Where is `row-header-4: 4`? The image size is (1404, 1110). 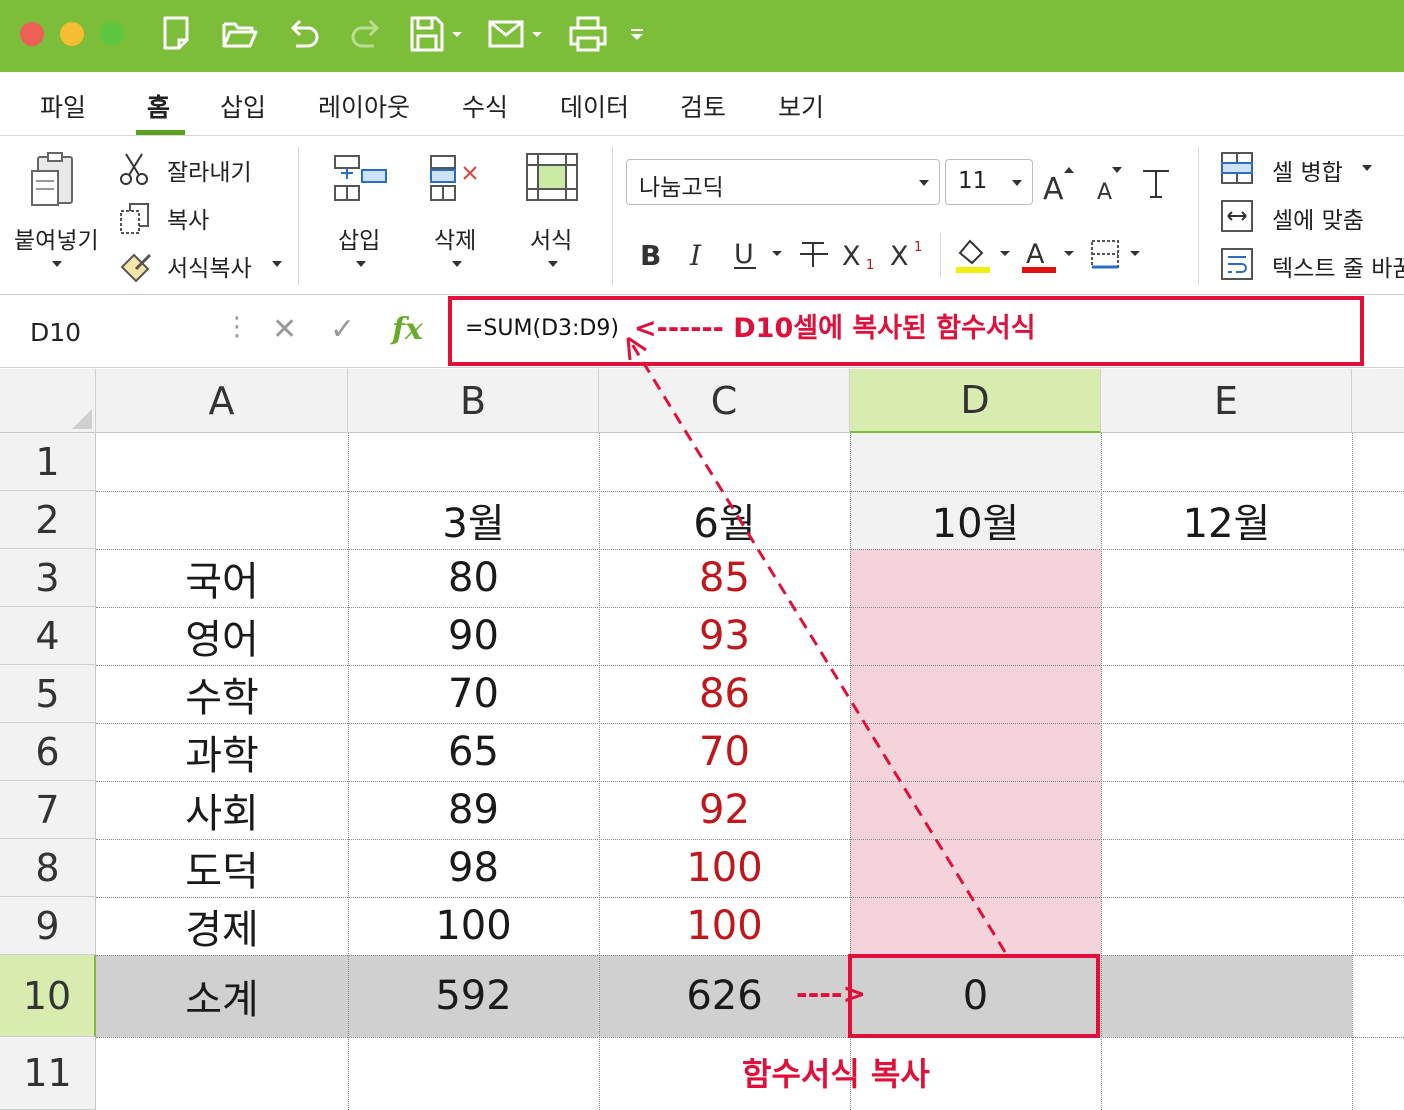 row-header-4: 4 is located at coordinates (48, 636).